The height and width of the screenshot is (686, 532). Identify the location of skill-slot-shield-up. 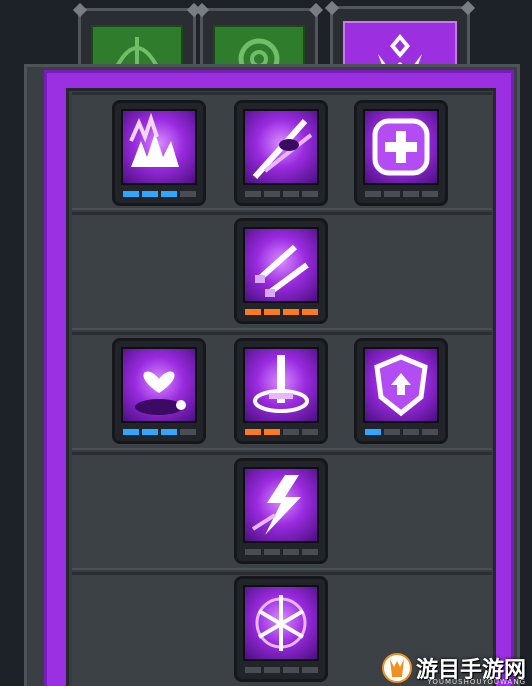
(401, 391).